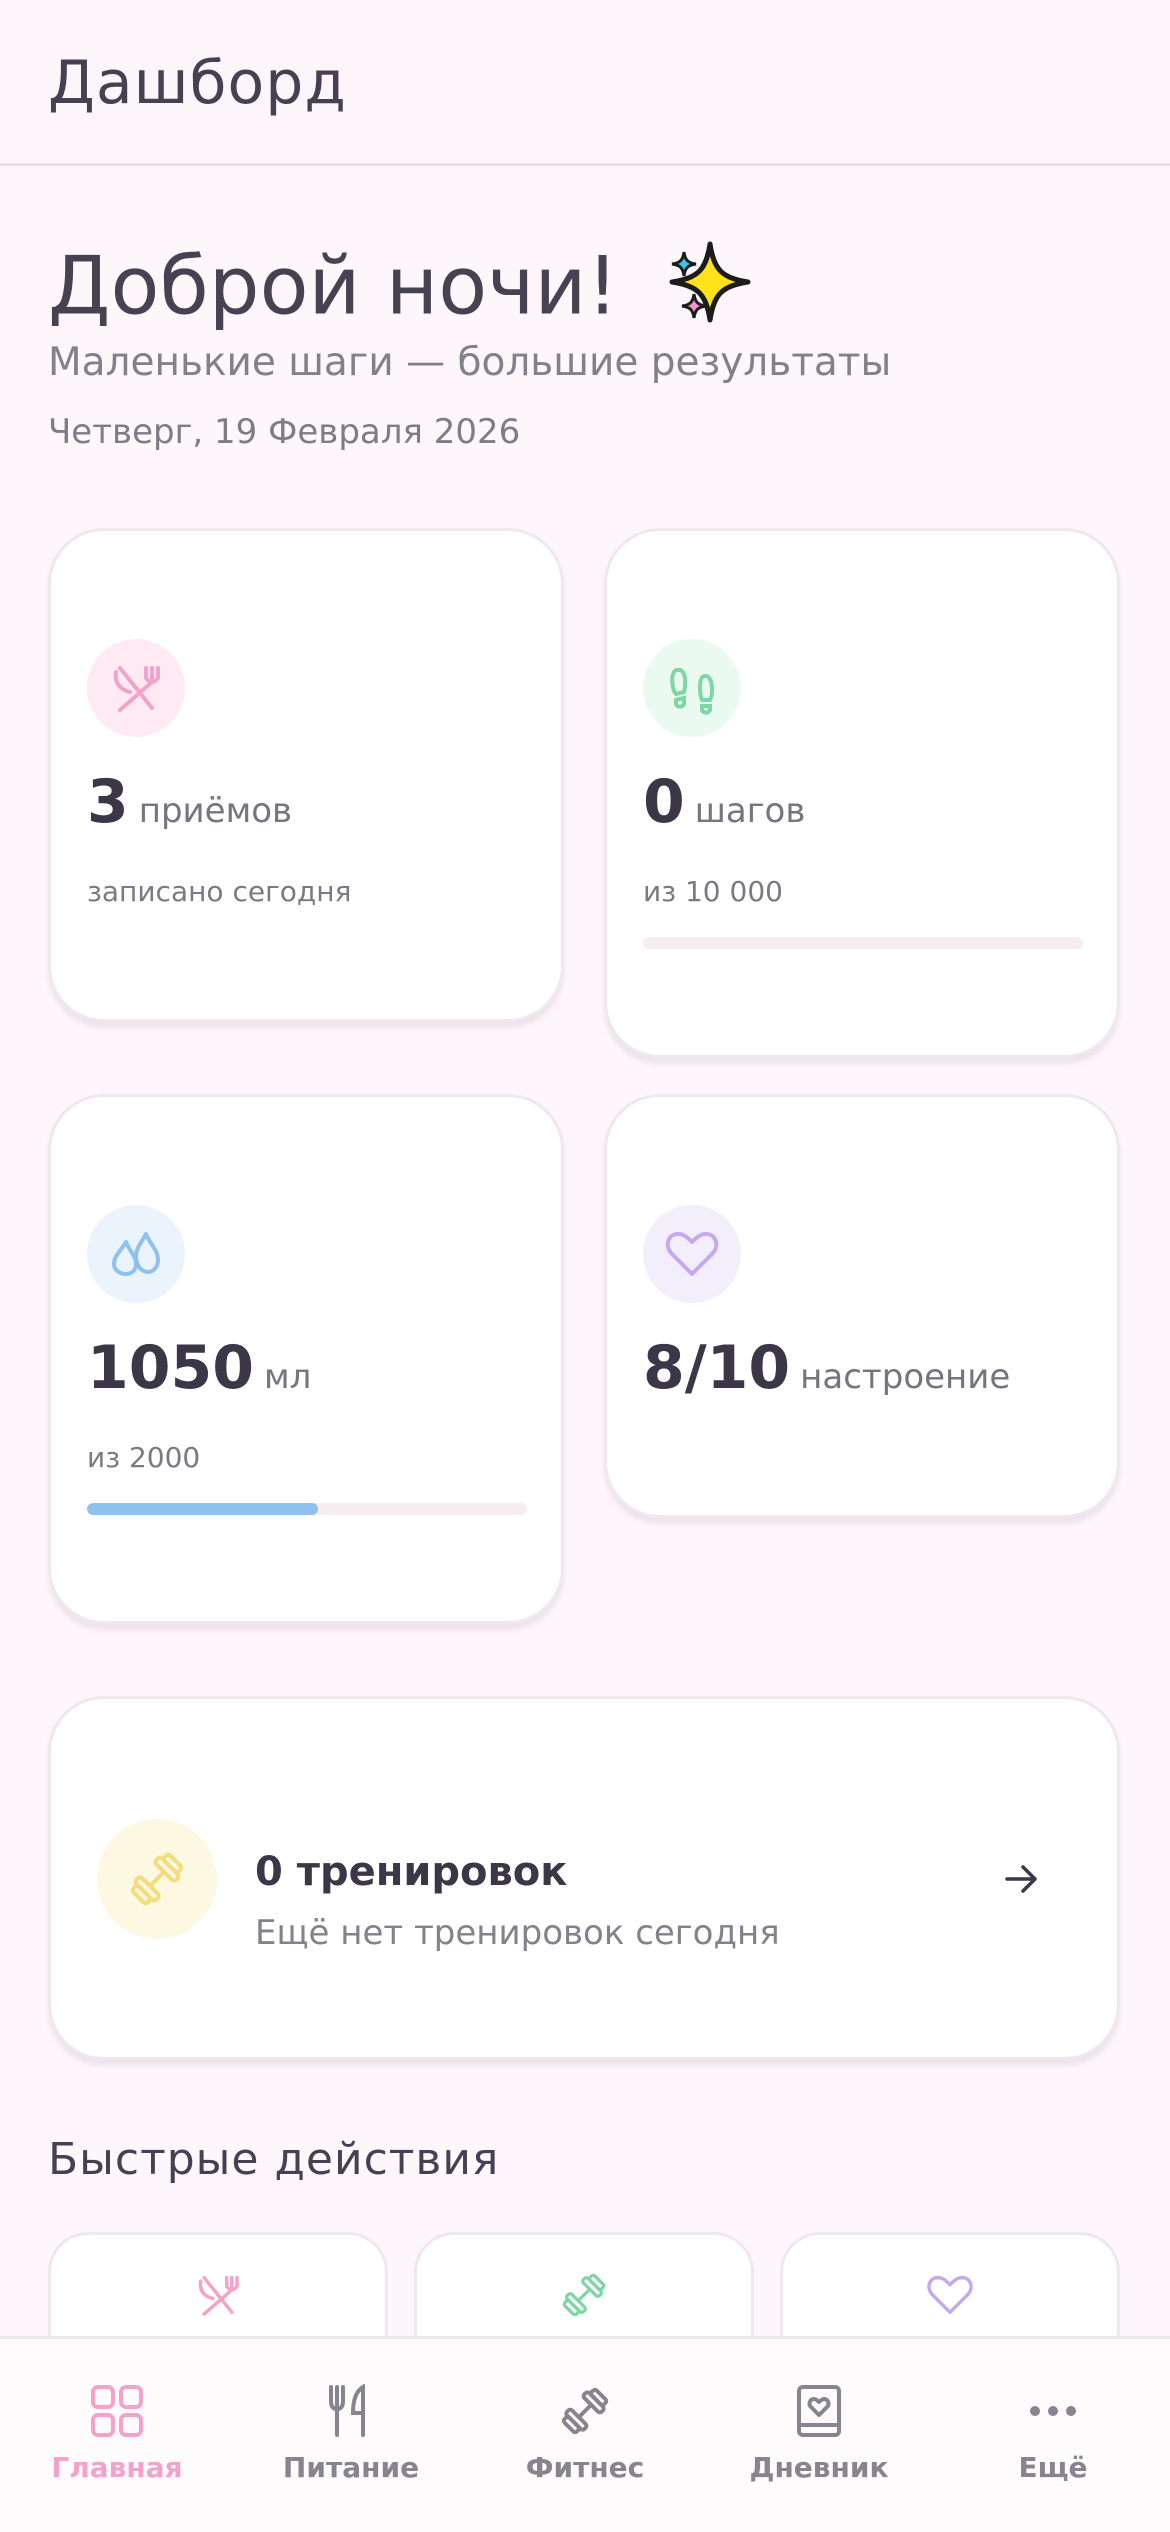 This screenshot has height=2532, width=1170. I want to click on greeting-text: Доброй ночи!, so click(333, 286).